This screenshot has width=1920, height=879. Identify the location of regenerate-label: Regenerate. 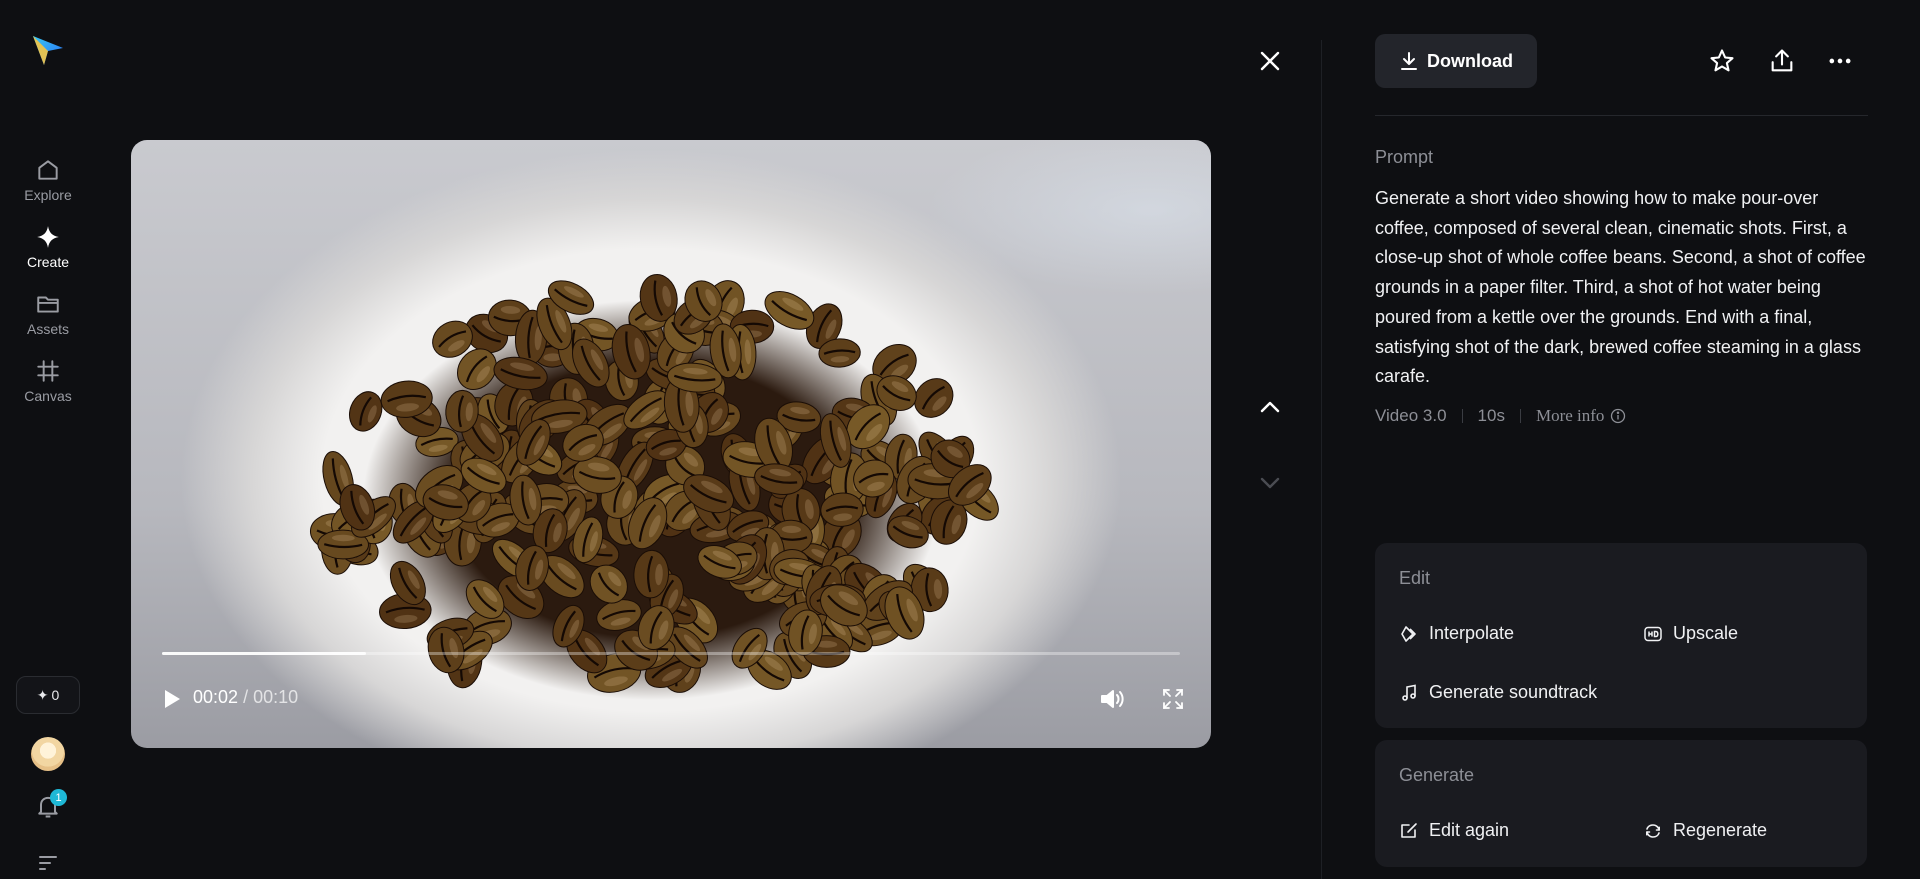
(1720, 830).